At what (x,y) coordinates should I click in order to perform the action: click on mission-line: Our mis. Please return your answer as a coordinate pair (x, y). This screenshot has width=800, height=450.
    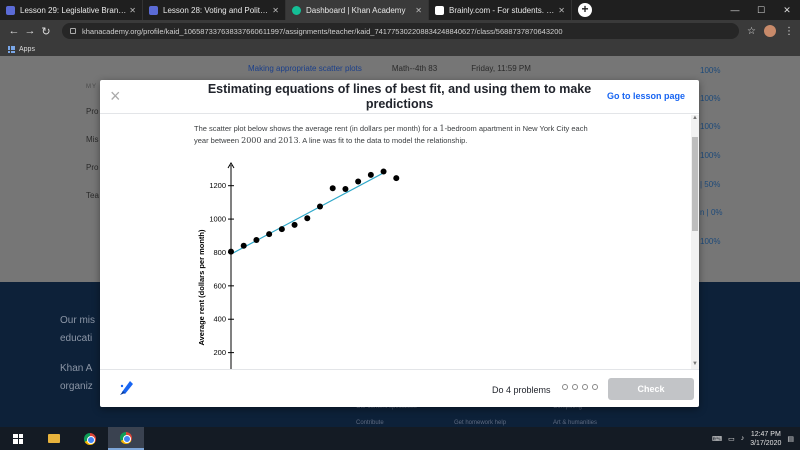
    Looking at the image, I should click on (77, 320).